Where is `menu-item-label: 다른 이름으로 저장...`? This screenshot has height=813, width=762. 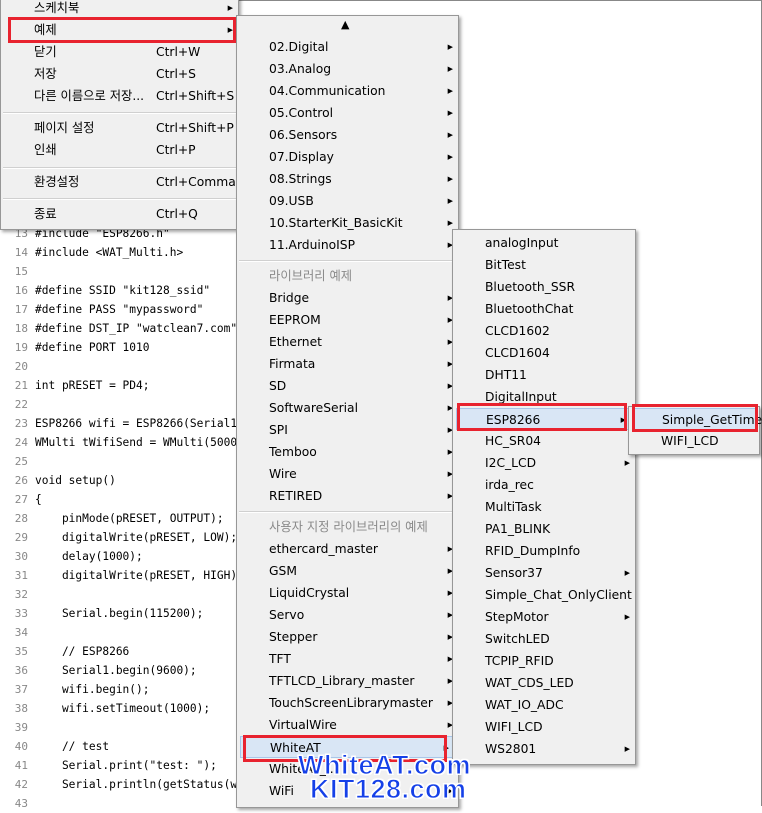 menu-item-label: 다른 이름으로 저장... is located at coordinates (89, 96).